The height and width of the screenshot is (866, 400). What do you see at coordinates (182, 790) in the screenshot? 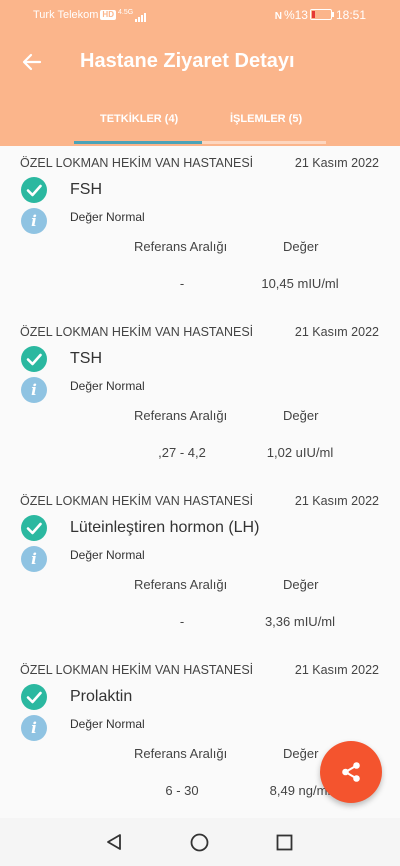
I see `reference-range: 6 - 30` at bounding box center [182, 790].